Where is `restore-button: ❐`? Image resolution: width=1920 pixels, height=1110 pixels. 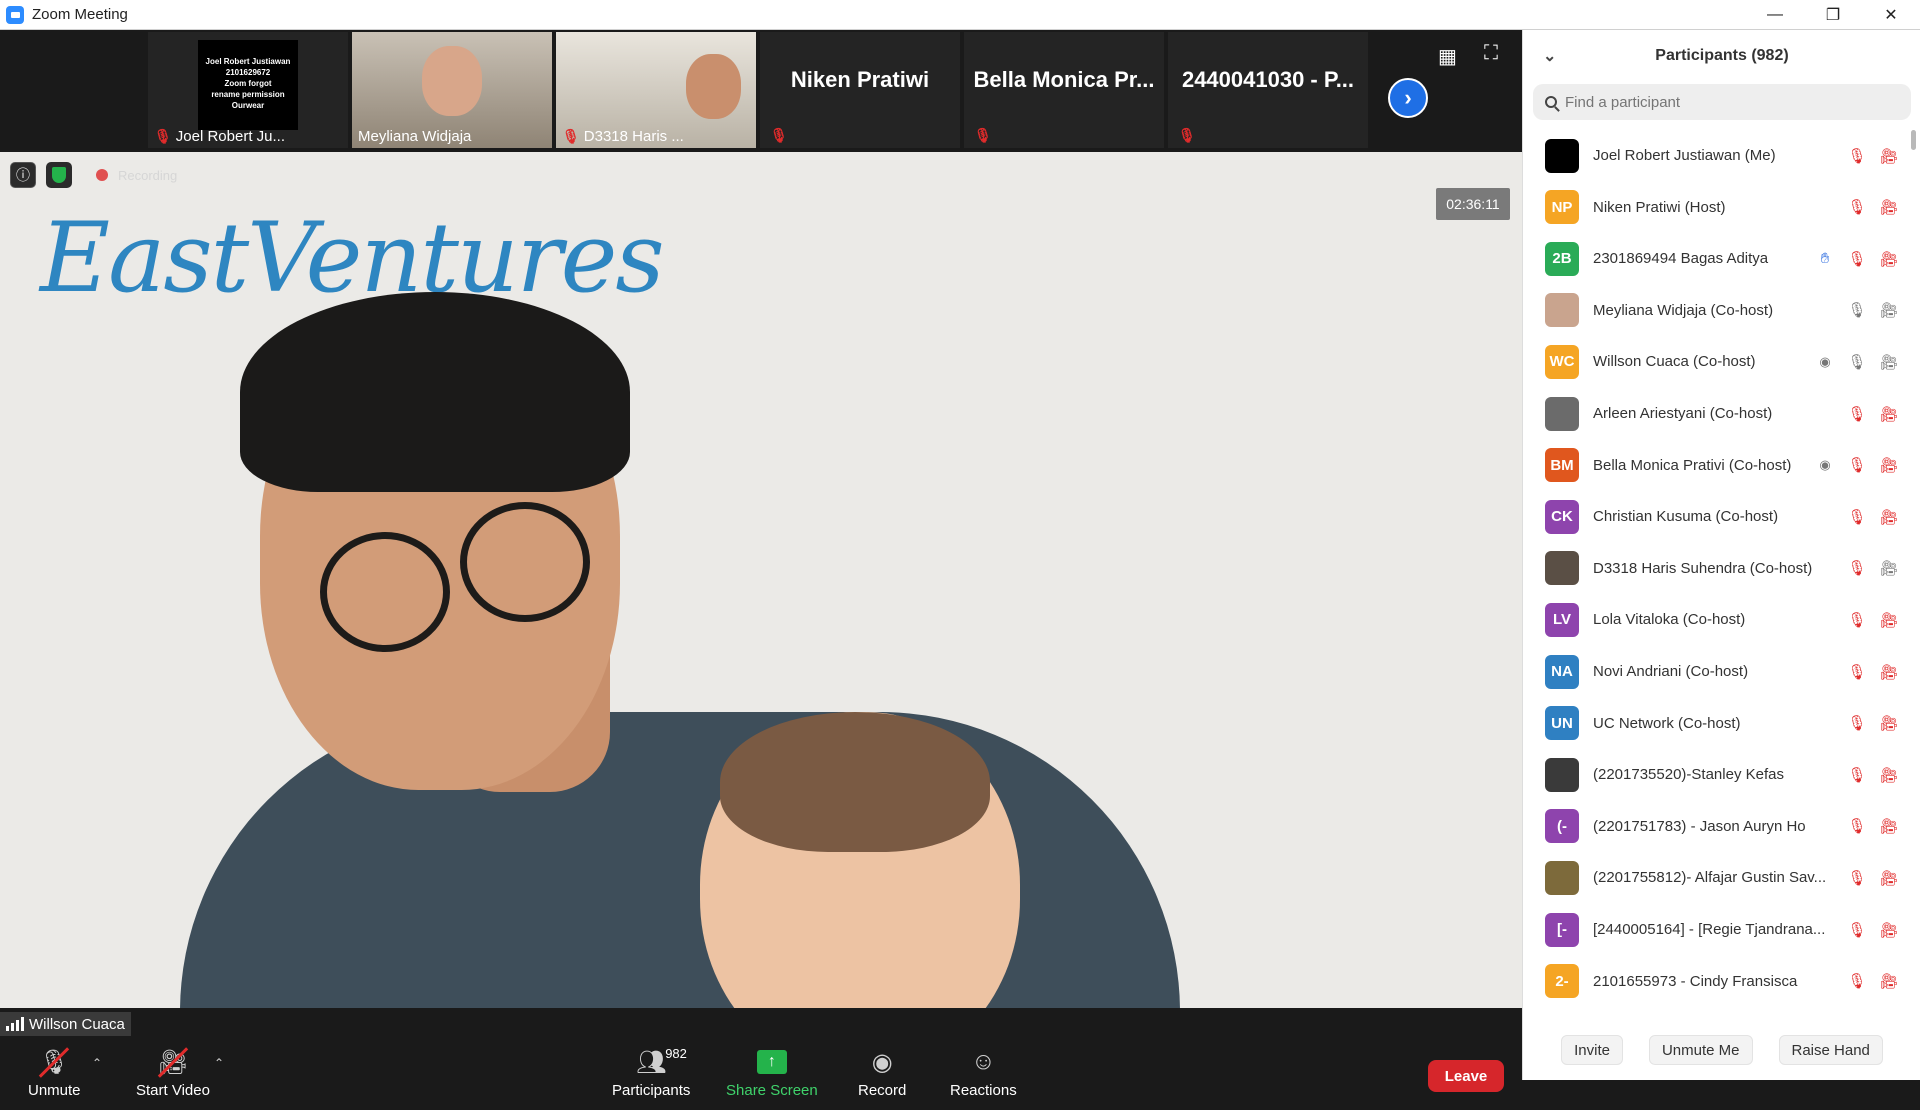 restore-button: ❐ is located at coordinates (1833, 15).